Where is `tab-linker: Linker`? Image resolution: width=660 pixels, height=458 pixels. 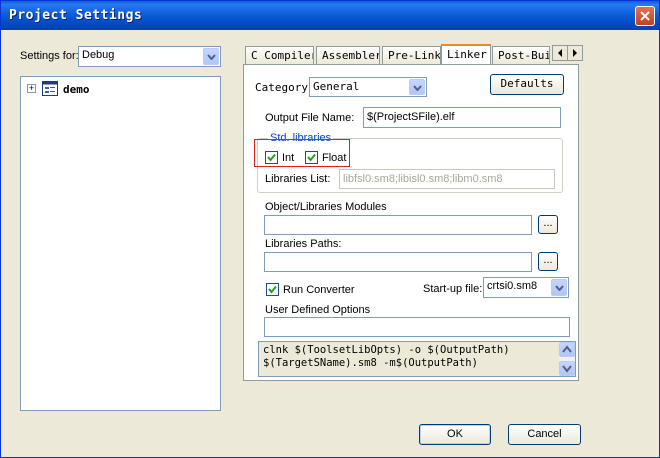 tab-linker: Linker is located at coordinates (466, 54).